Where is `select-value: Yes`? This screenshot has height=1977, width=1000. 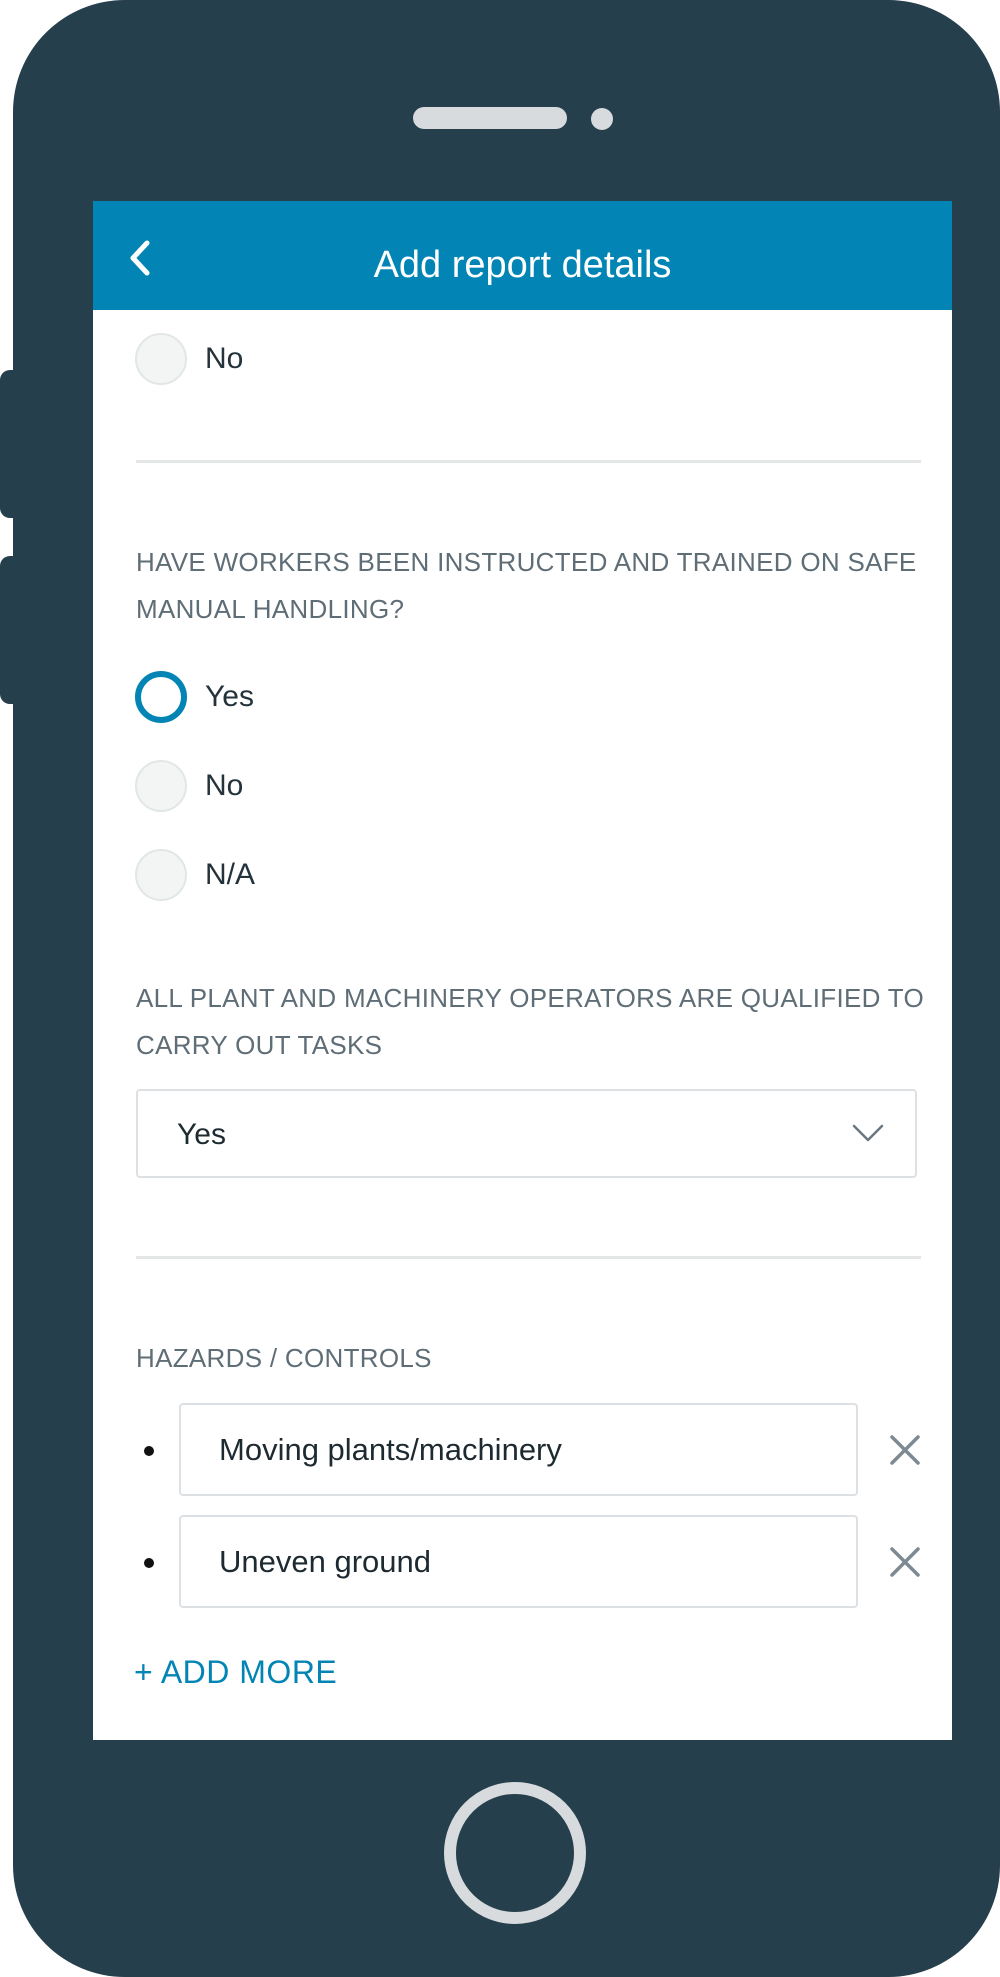
select-value: Yes is located at coordinates (201, 1134).